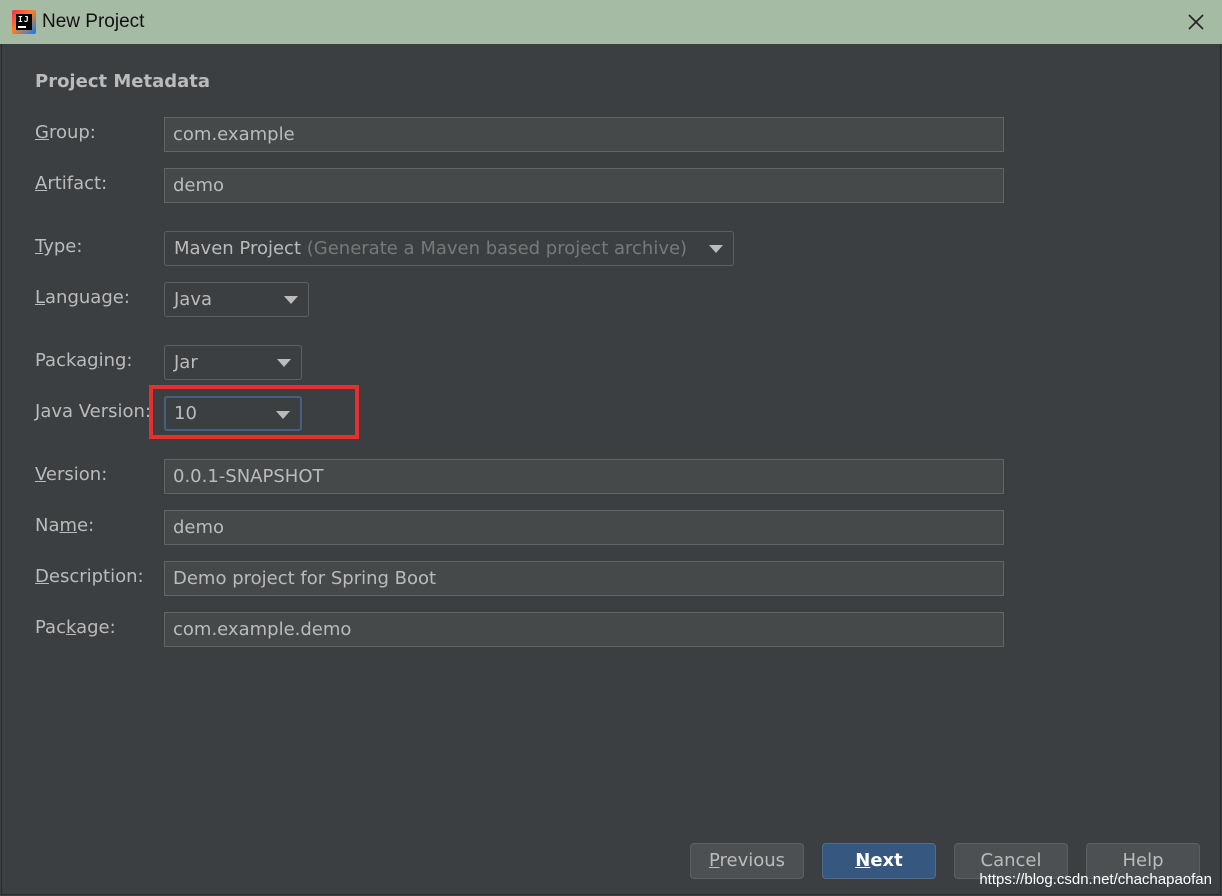 The height and width of the screenshot is (896, 1222). Describe the element at coordinates (1095, 879) in the screenshot. I see `watermark: https://blog.csdn.net/chachapaofan` at that location.